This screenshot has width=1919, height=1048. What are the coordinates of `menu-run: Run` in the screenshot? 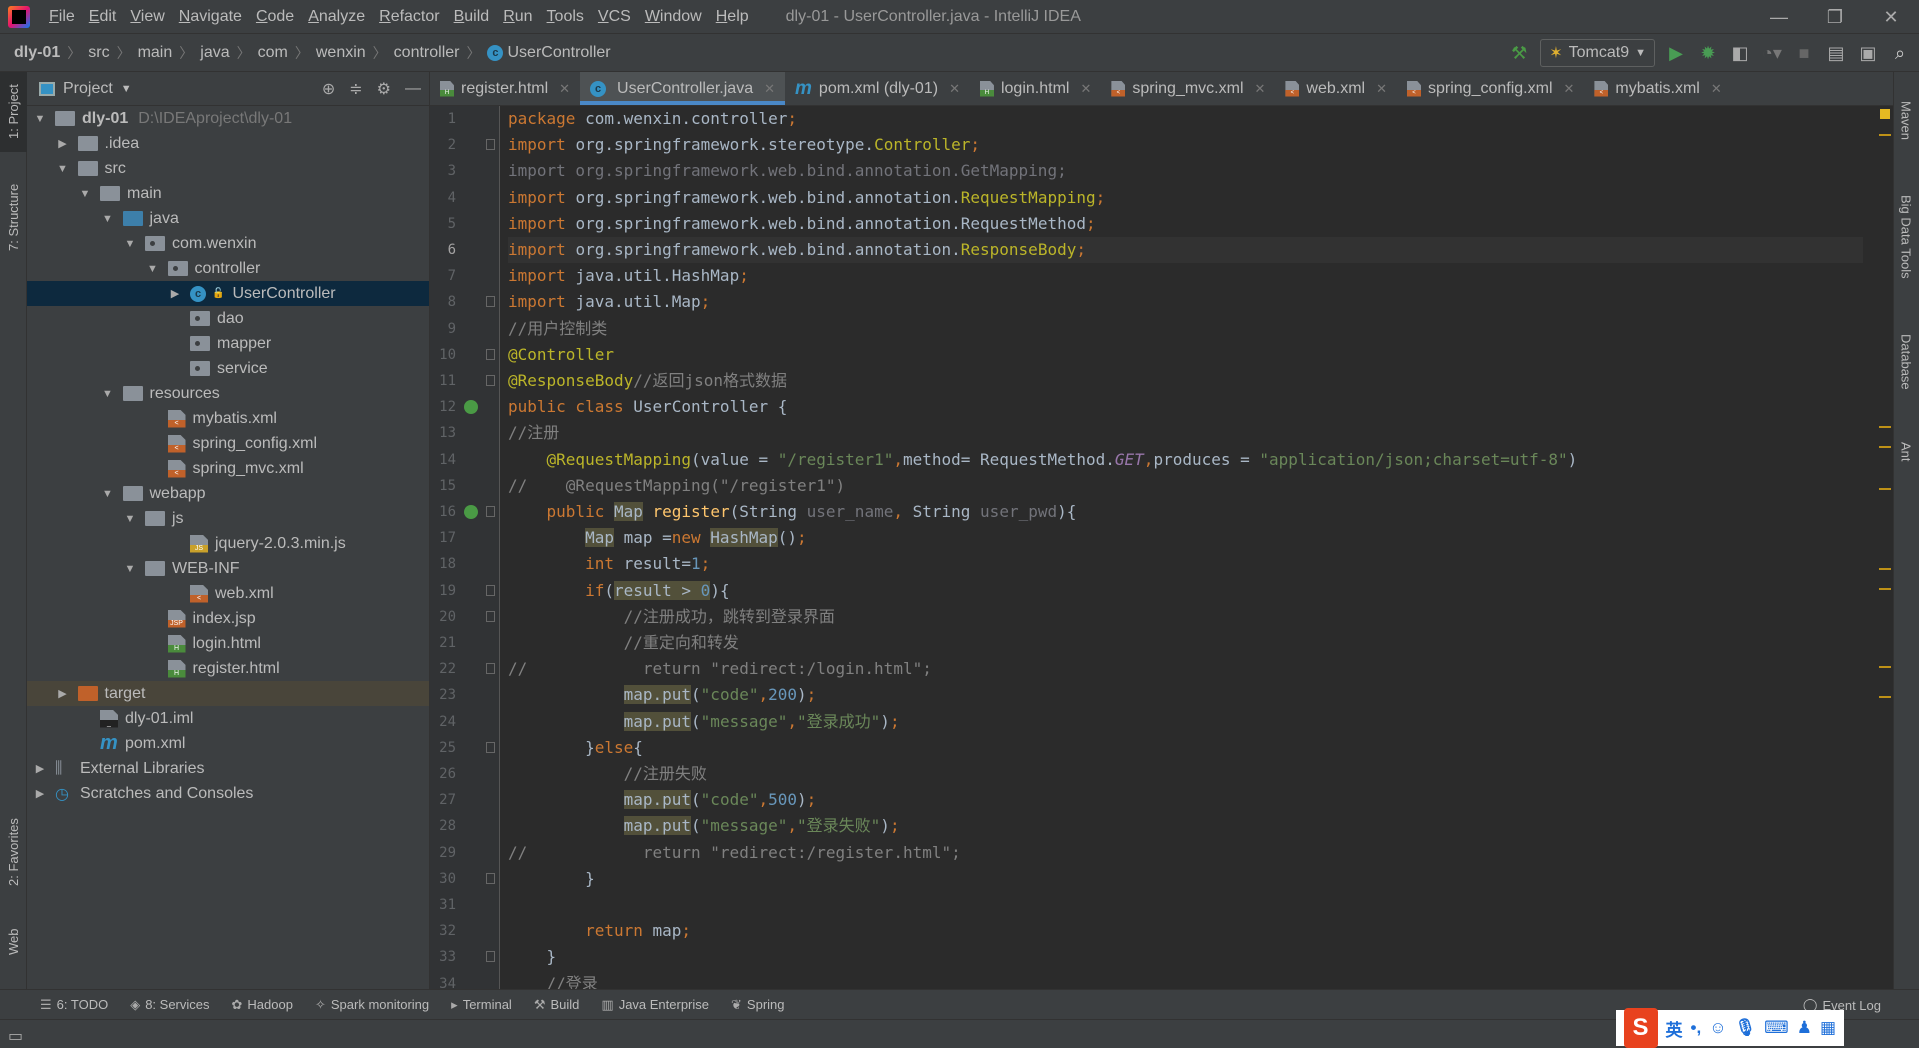 It's located at (517, 17).